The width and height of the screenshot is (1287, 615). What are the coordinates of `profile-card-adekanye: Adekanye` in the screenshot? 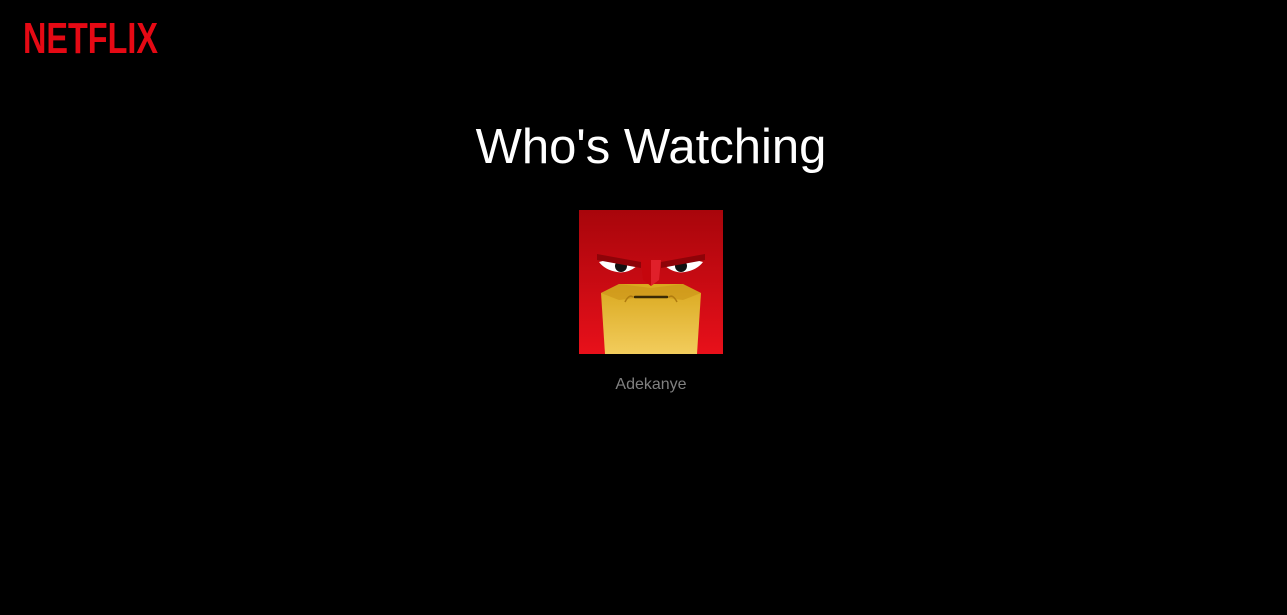 It's located at (651, 302).